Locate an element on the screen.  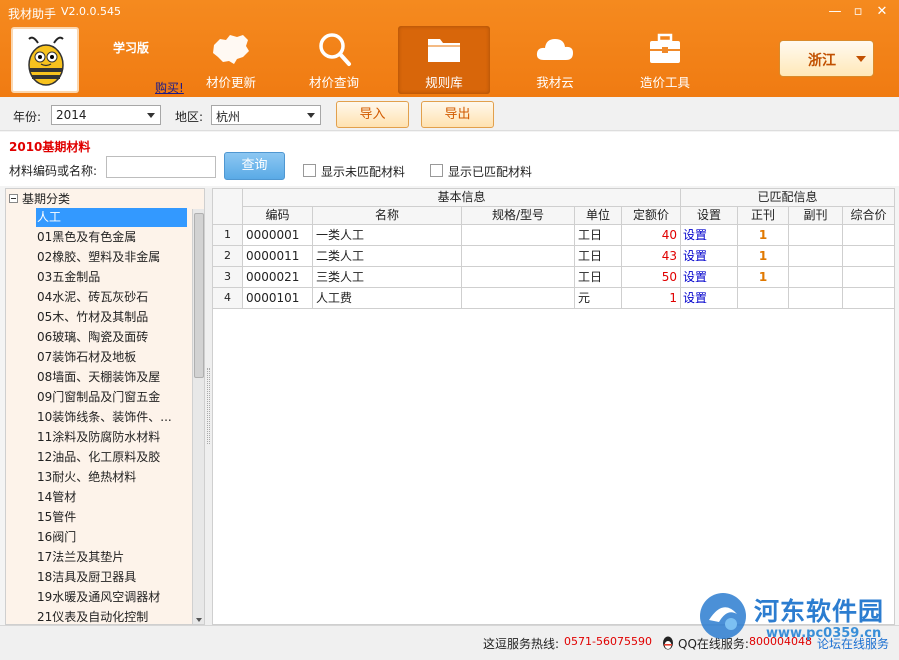
splitter-grip is located at coordinates (208, 406).